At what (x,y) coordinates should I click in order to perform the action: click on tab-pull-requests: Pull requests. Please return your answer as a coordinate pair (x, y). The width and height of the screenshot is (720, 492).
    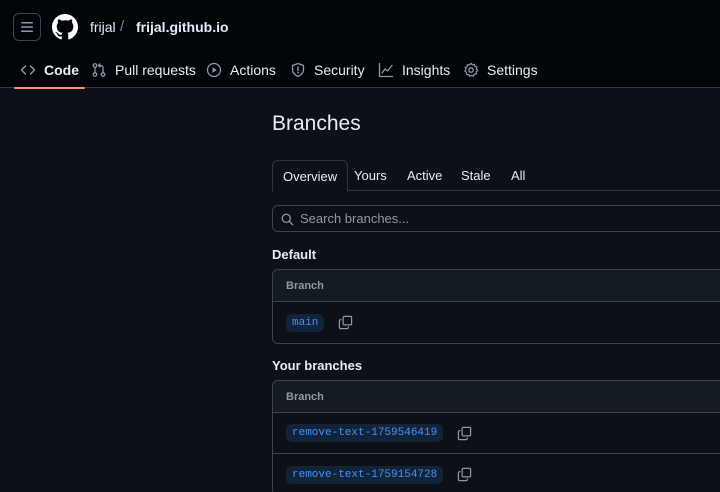
    Looking at the image, I should click on (143, 70).